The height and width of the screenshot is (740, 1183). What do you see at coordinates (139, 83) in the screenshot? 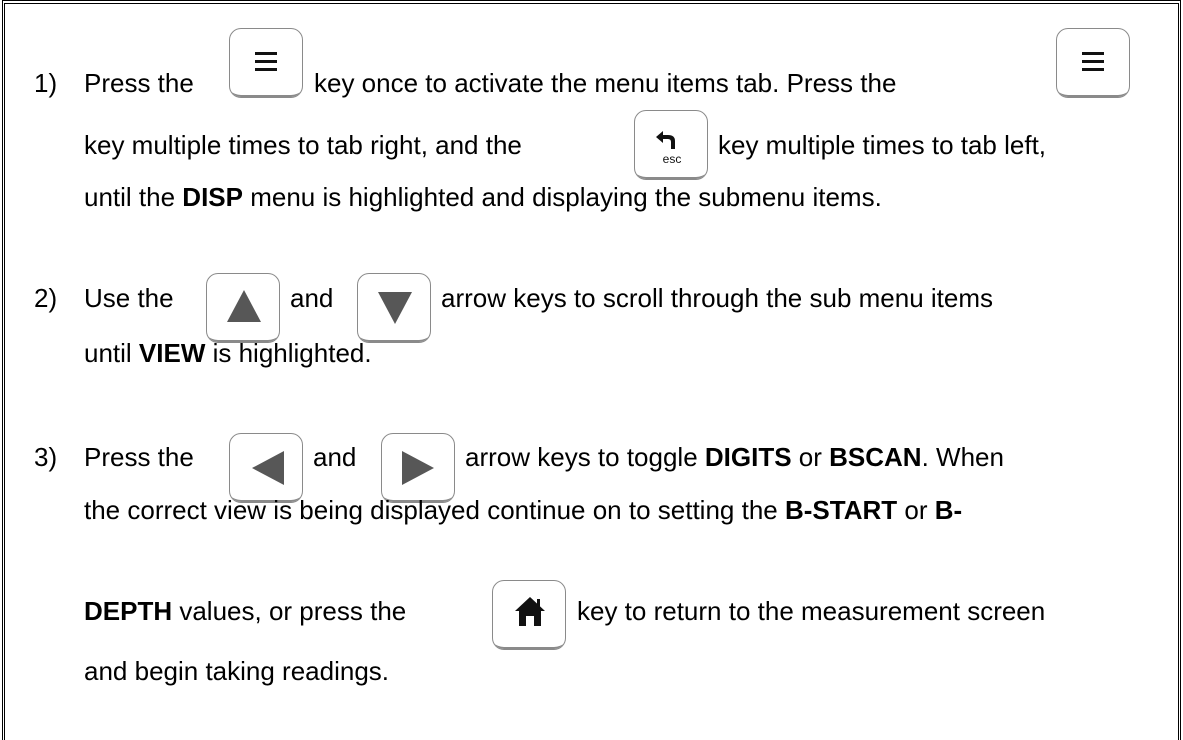
I see `step-1-text-a: Press the` at bounding box center [139, 83].